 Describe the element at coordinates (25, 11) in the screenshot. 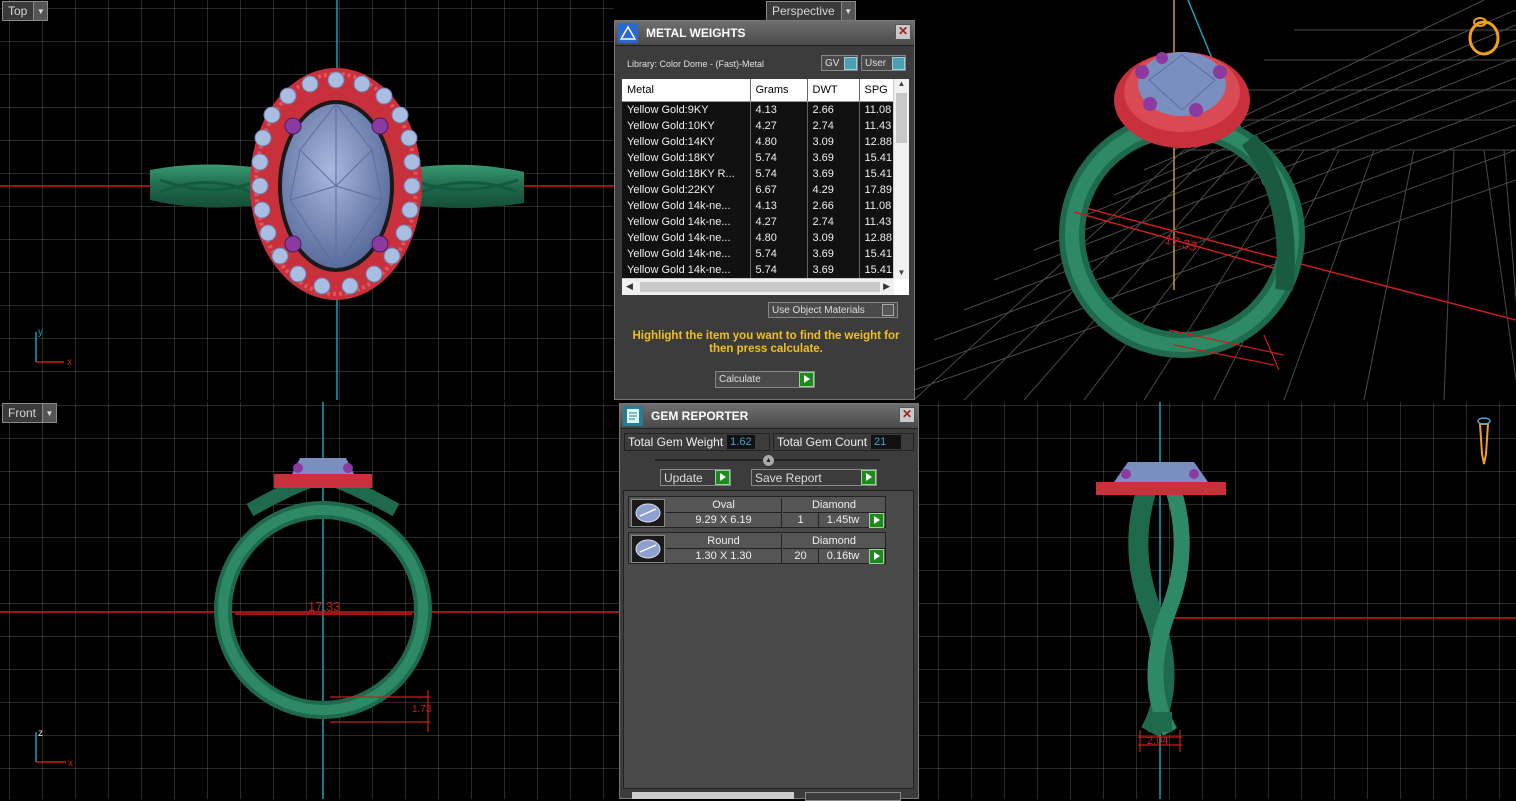

I see `viewport-top-label: Top ▼` at that location.